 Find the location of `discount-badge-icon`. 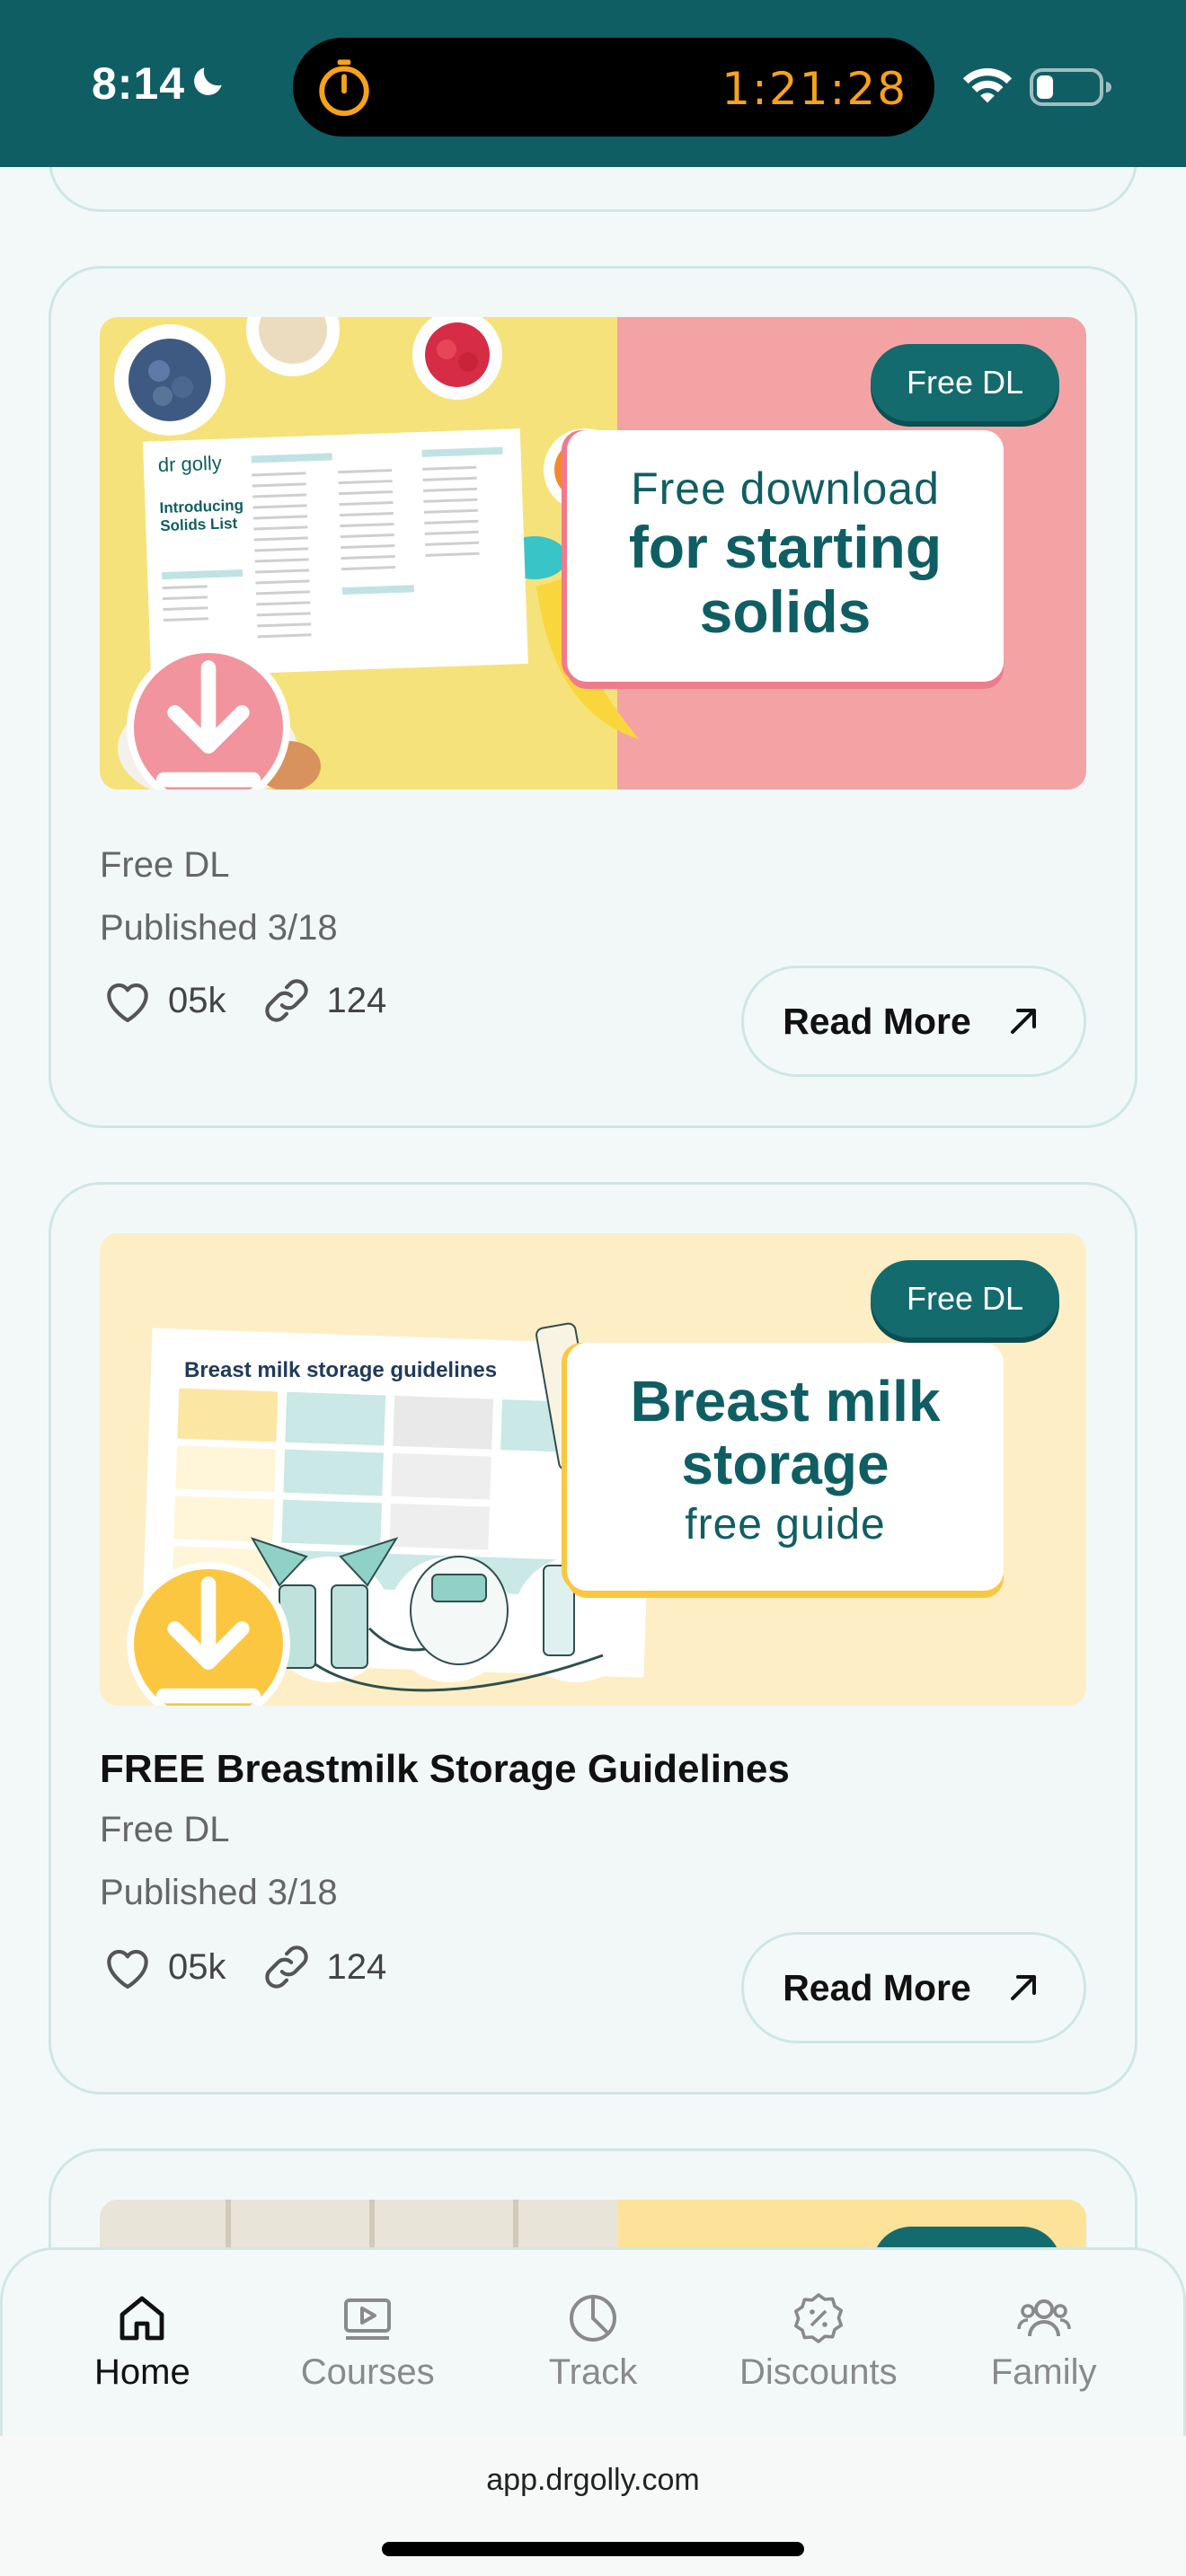

discount-badge-icon is located at coordinates (818, 2318).